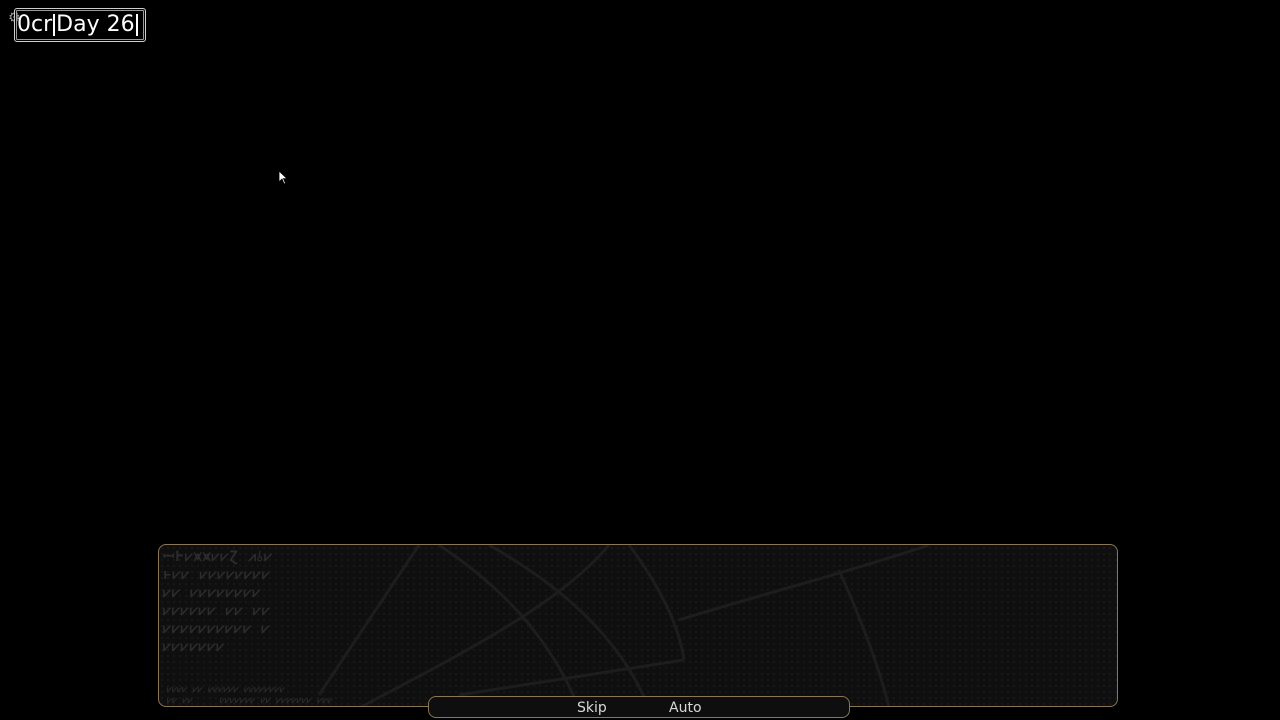 The height and width of the screenshot is (720, 1280). What do you see at coordinates (283, 177) in the screenshot?
I see `mouse-pointer-icon` at bounding box center [283, 177].